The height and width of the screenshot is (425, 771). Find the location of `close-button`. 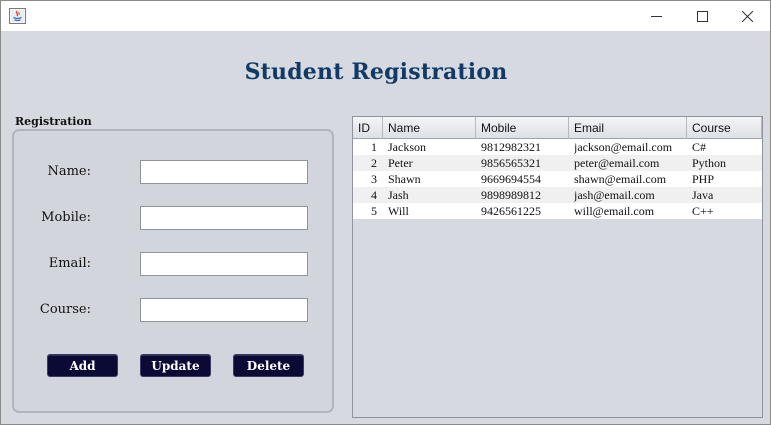

close-button is located at coordinates (747, 16).